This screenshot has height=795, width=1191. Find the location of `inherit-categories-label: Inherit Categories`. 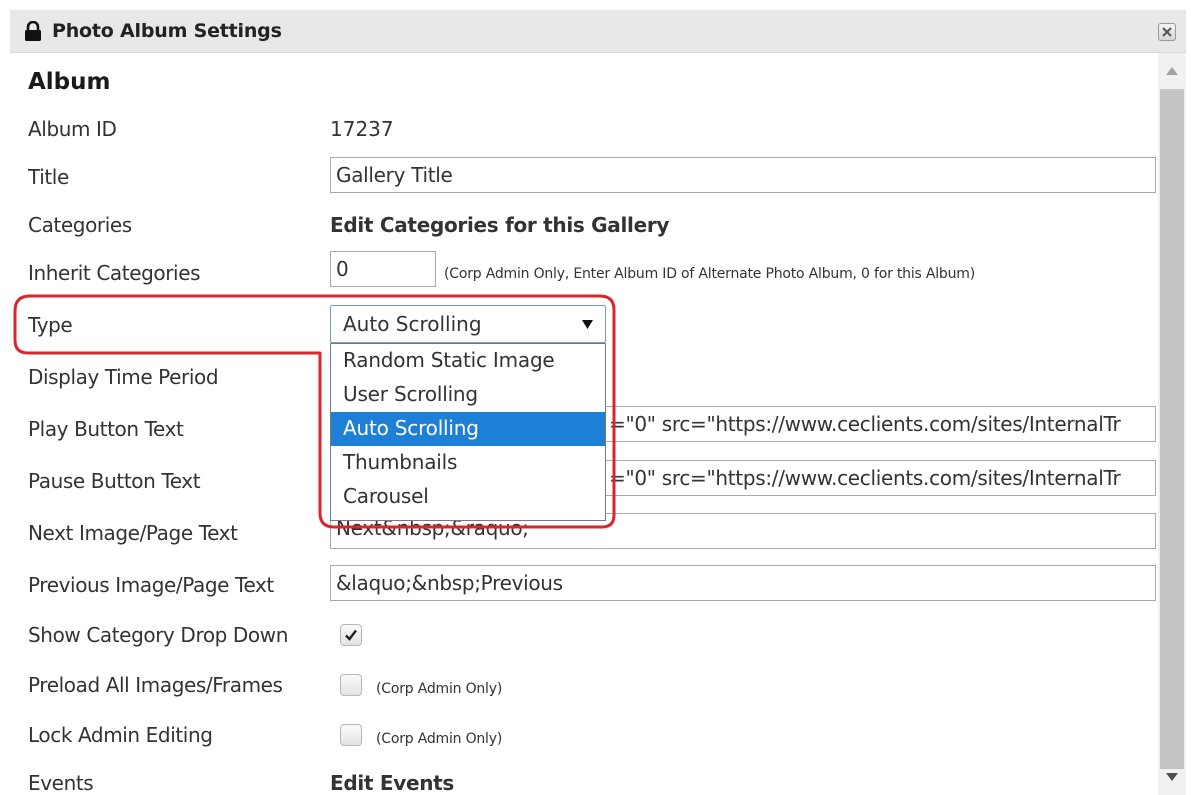

inherit-categories-label: Inherit Categories is located at coordinates (114, 273).